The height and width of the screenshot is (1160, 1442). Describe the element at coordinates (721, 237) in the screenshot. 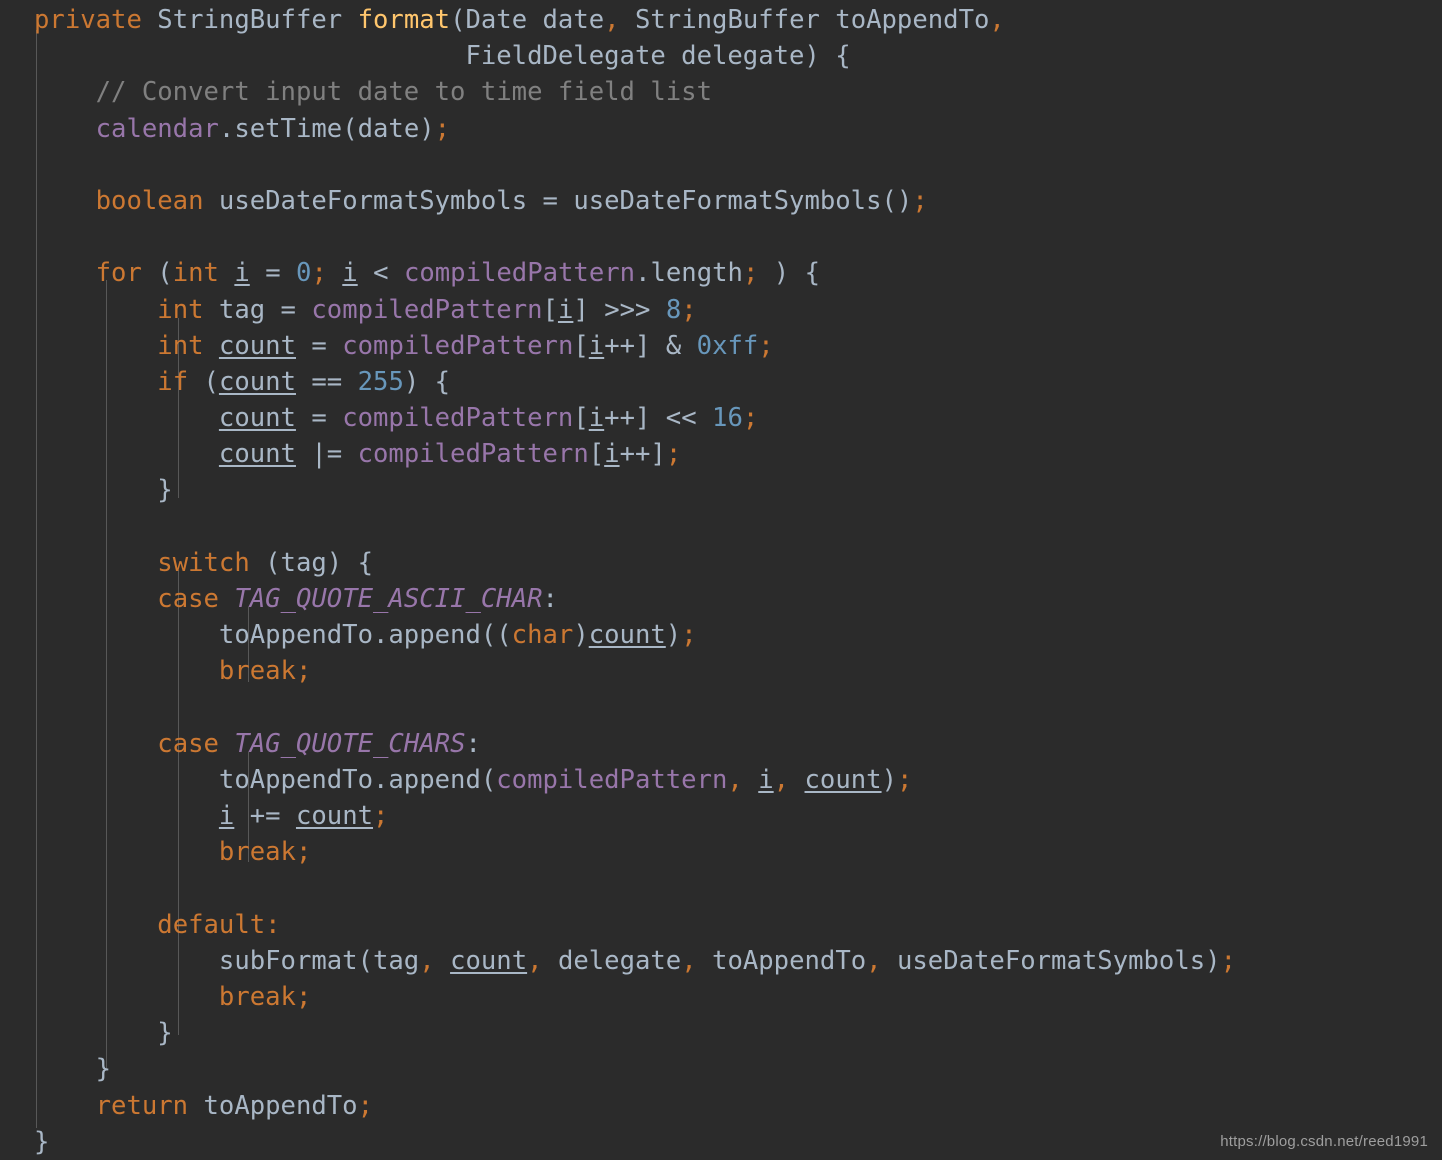

I see `code-line-7-blank` at that location.